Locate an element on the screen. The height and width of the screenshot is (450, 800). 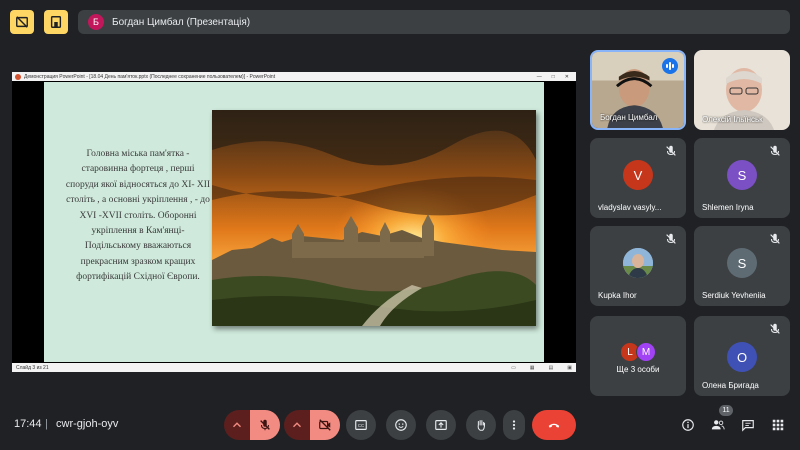
participant-name: Богдан Цимбал is located at coordinates (629, 117).